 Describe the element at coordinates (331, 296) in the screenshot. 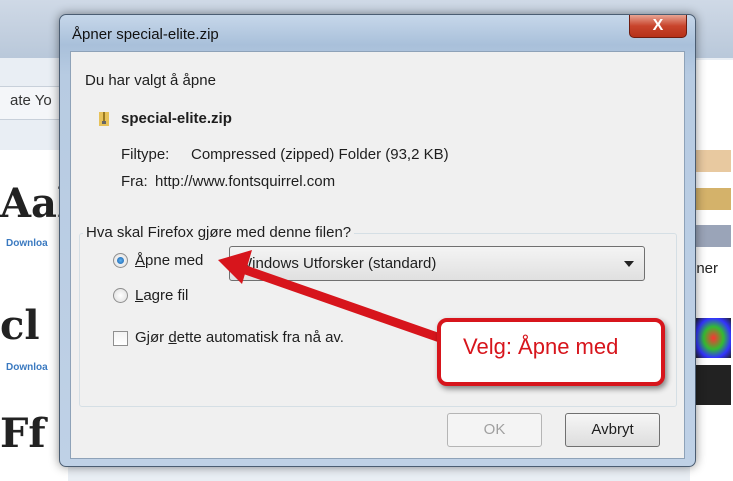

I see `annotation-arrow` at that location.